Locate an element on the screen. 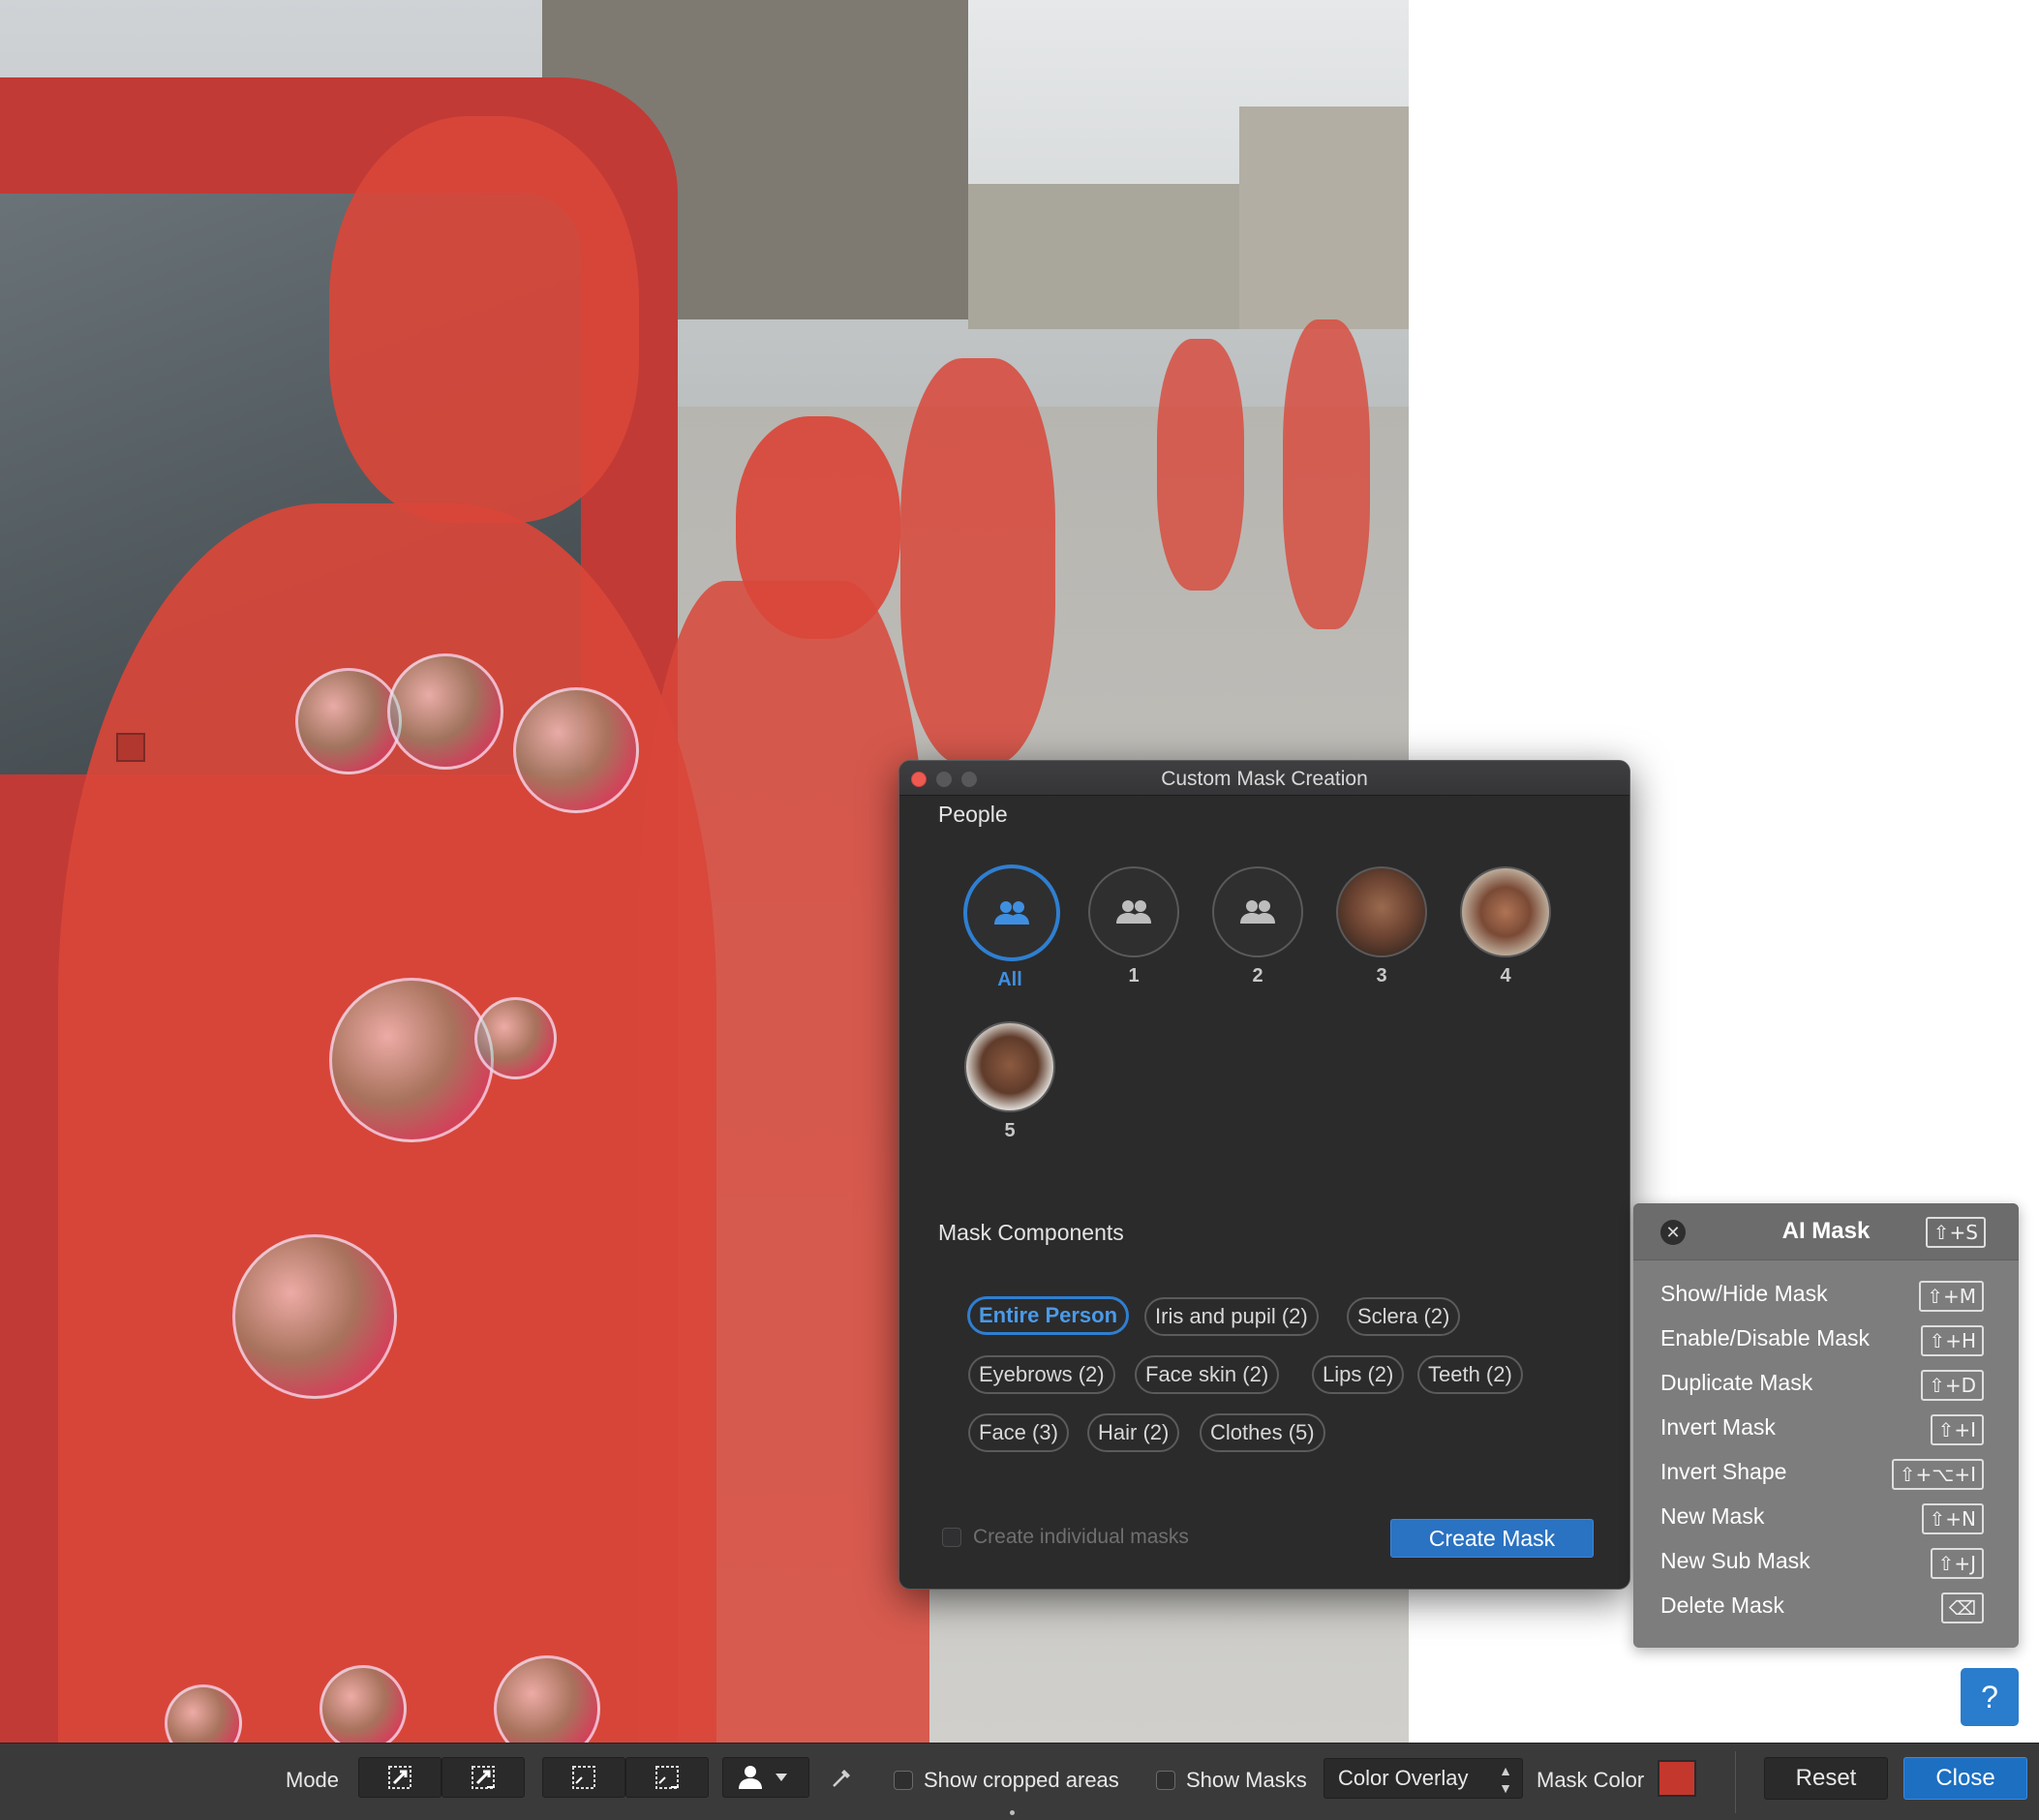 This screenshot has width=2039, height=1820. dialog-title: Custom Mask Creation is located at coordinates (1264, 779).